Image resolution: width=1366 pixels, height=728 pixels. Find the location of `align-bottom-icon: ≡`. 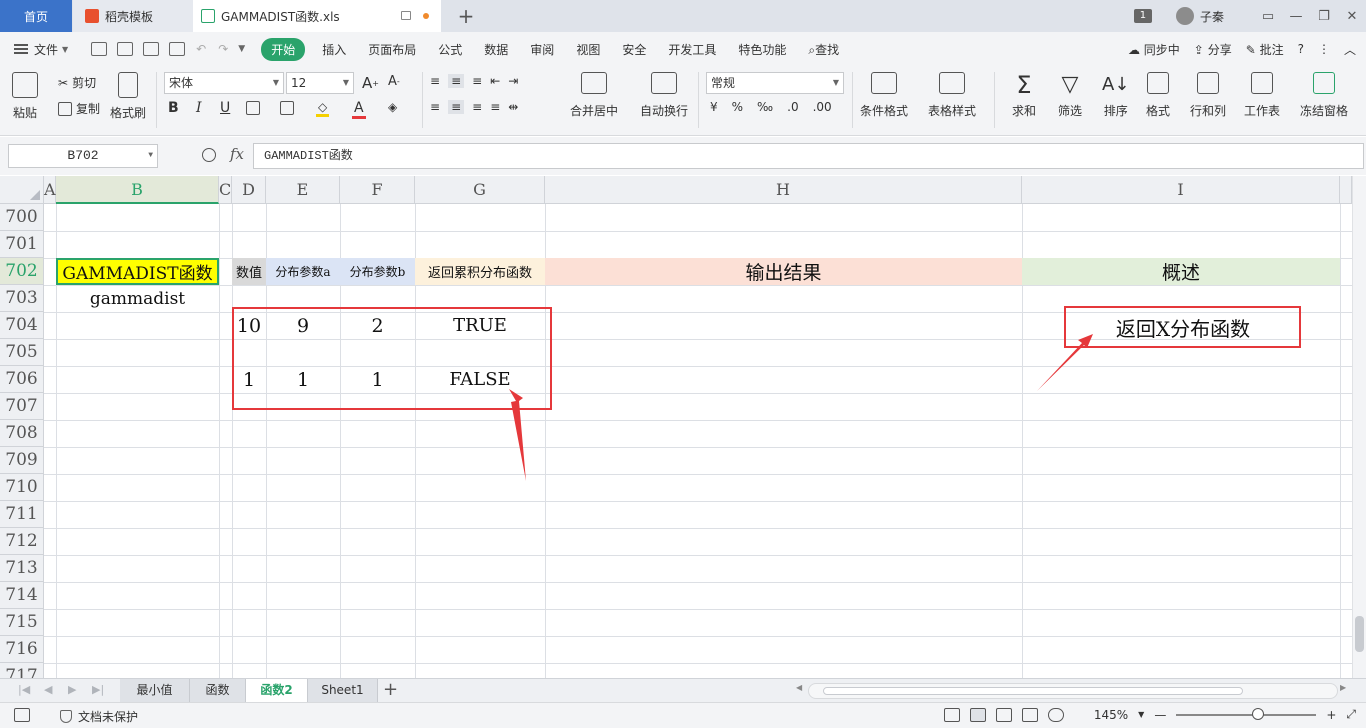

align-bottom-icon: ≡ is located at coordinates (477, 81).